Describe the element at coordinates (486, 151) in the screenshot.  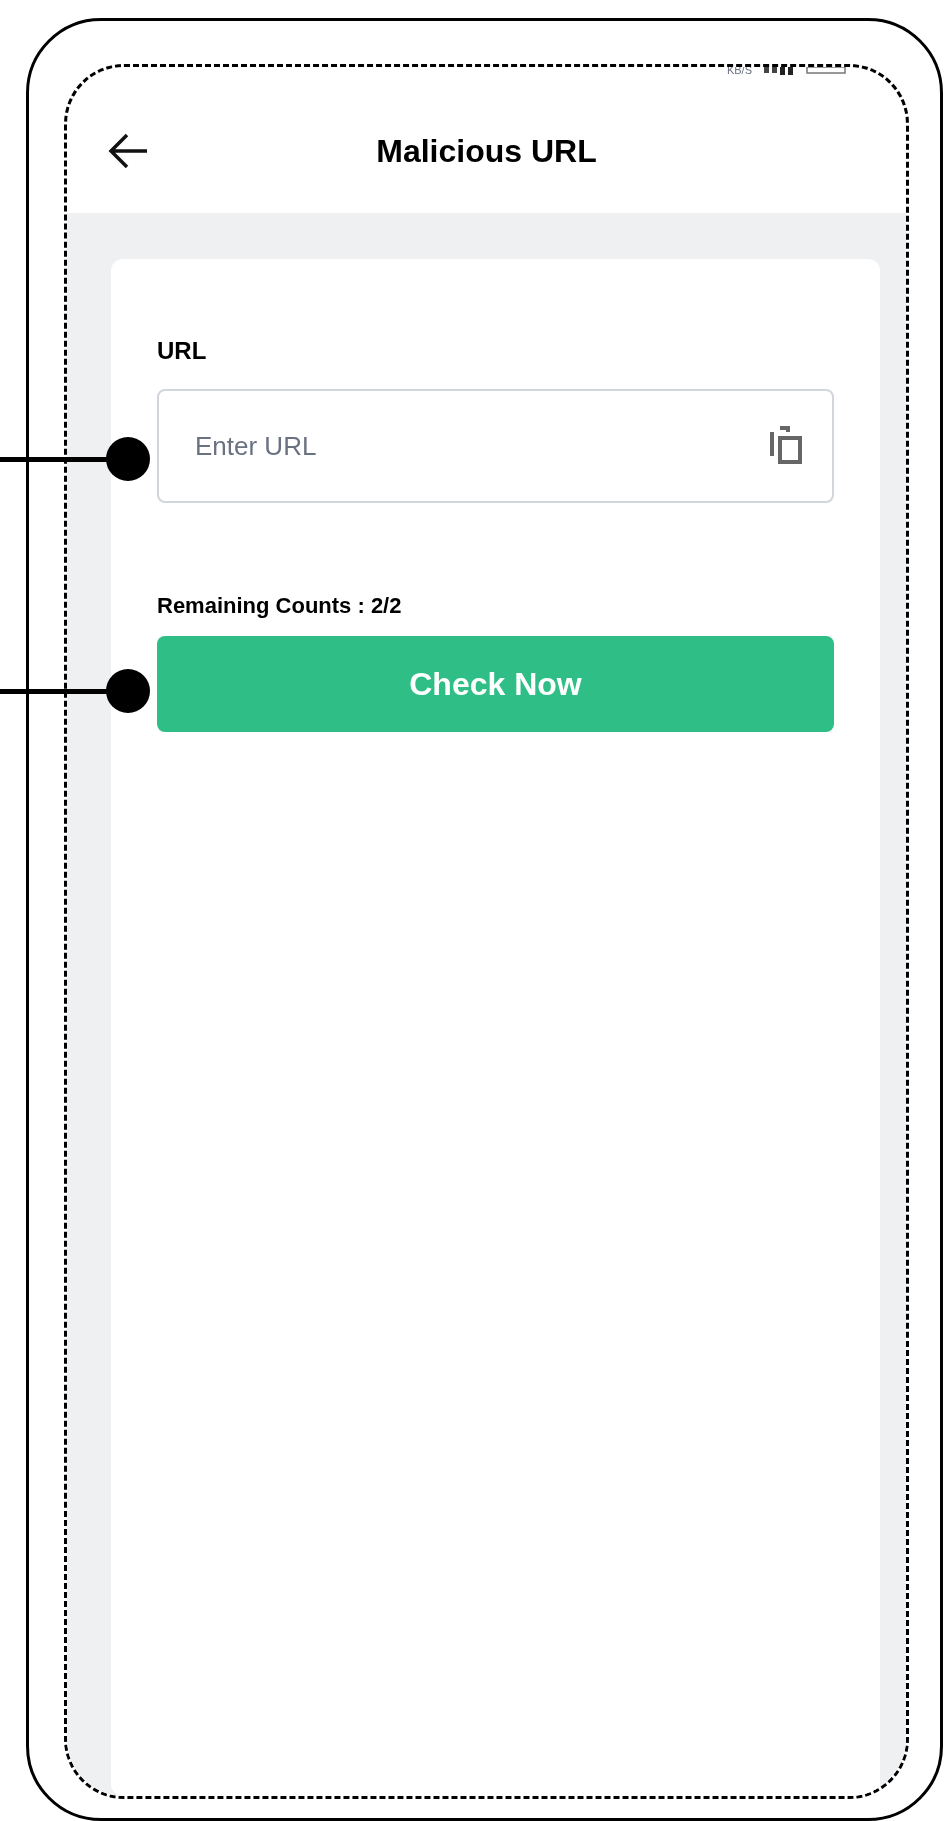
I see `screen-title: Malicious URL` at that location.